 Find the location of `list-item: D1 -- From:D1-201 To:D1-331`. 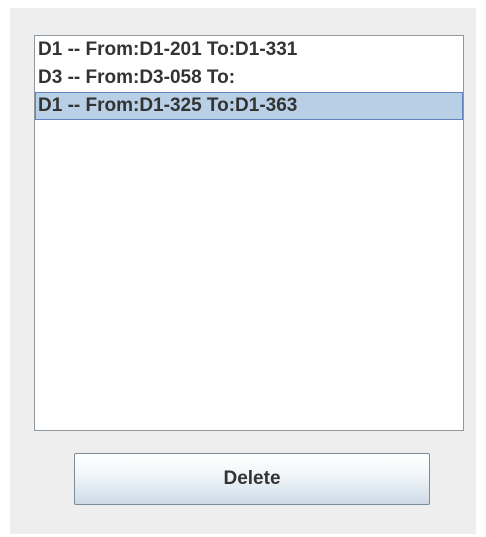

list-item: D1 -- From:D1-201 To:D1-331 is located at coordinates (249, 50).